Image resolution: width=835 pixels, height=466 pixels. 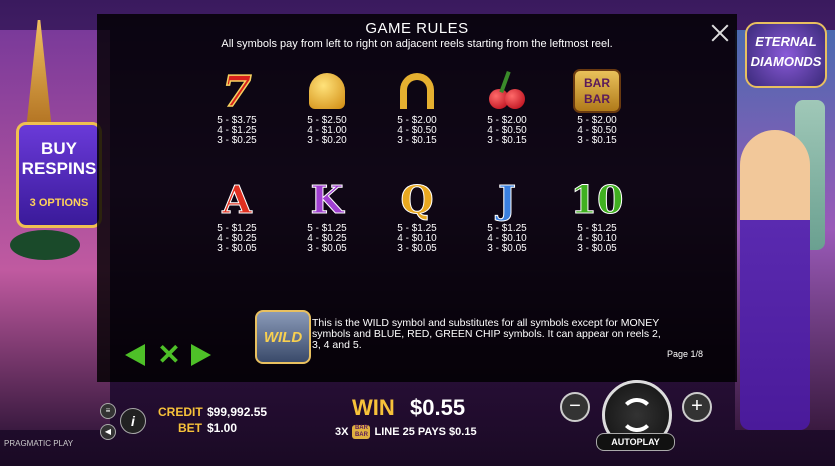 I want to click on paytable-symbol-ten: 10 5 - $1.25 4 - $0.10 3 - $0.05, so click(x=597, y=214).